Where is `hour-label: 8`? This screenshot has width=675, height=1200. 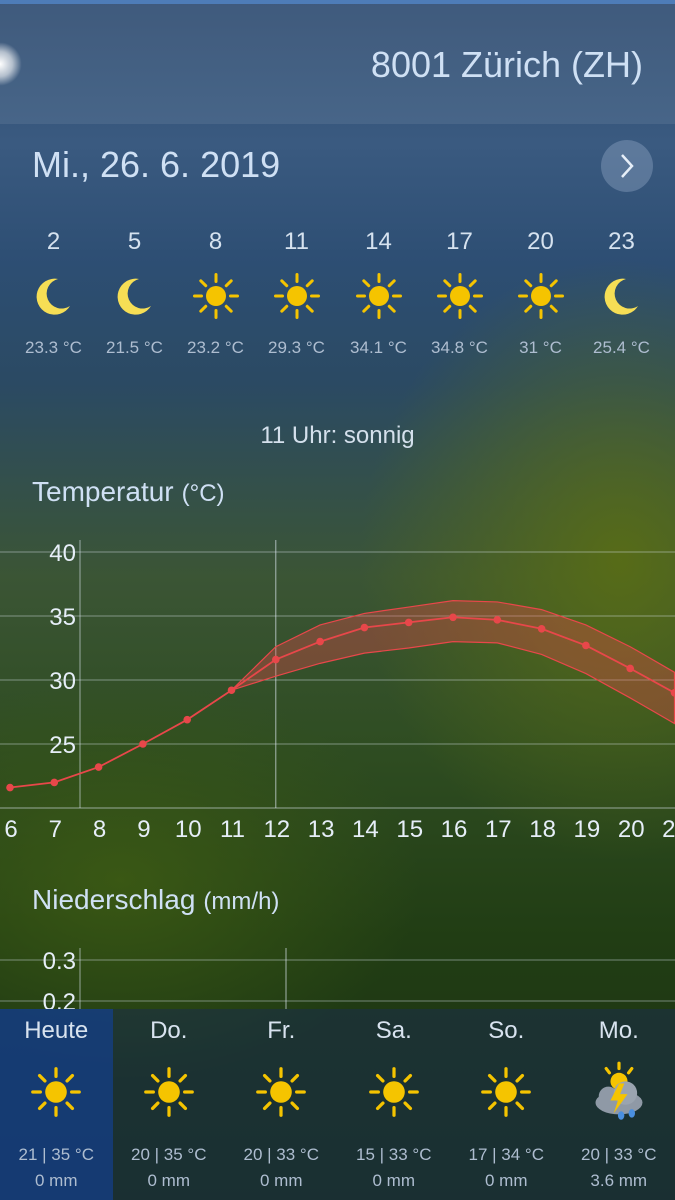 hour-label: 8 is located at coordinates (215, 241).